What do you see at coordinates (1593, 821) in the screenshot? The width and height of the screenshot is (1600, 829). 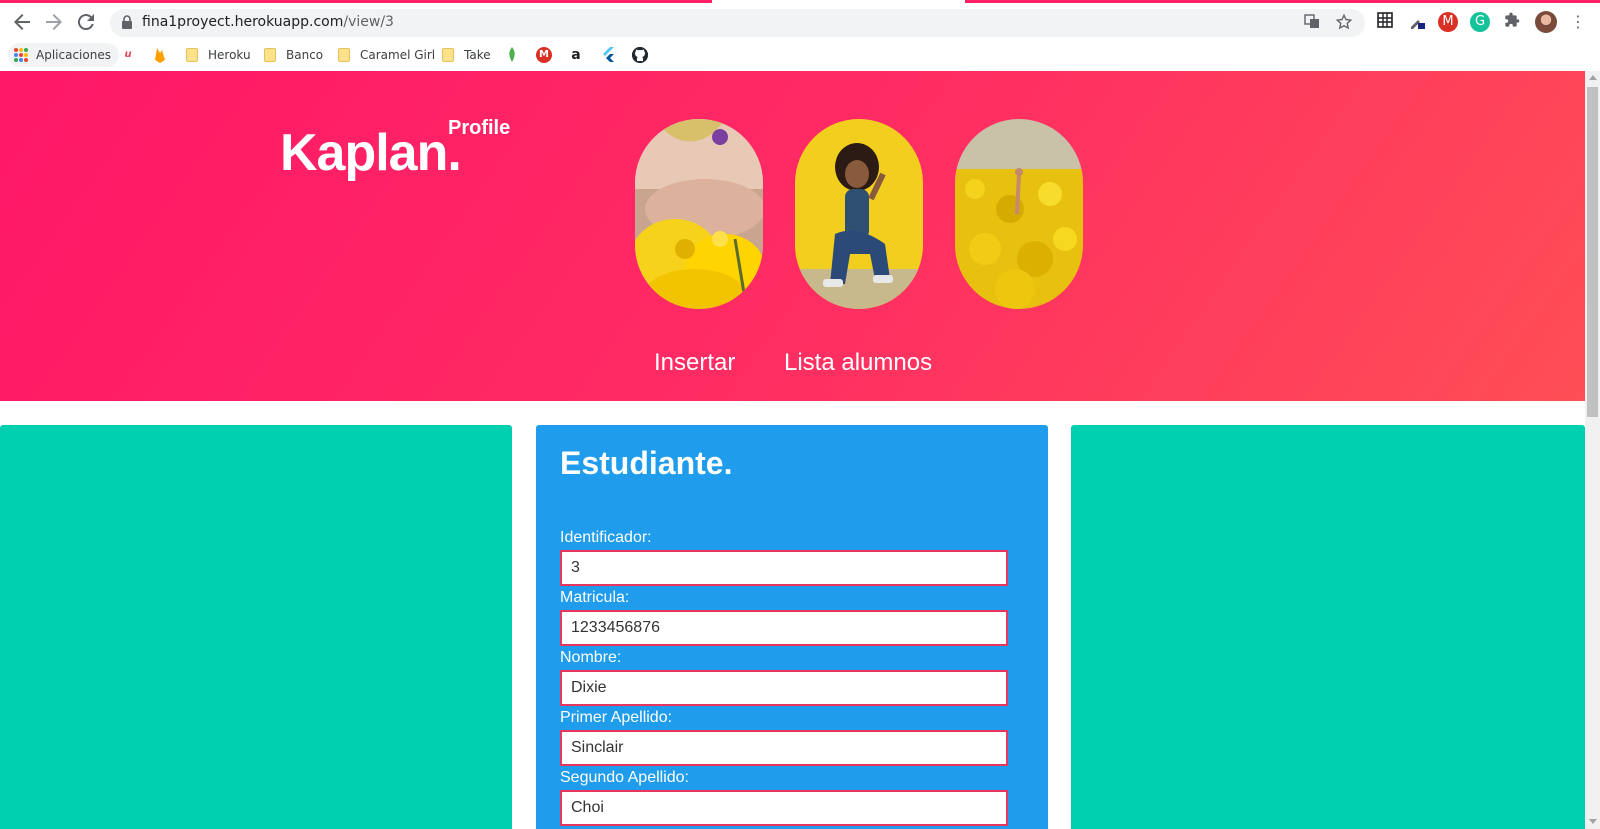 I see `scroll-down-icon` at bounding box center [1593, 821].